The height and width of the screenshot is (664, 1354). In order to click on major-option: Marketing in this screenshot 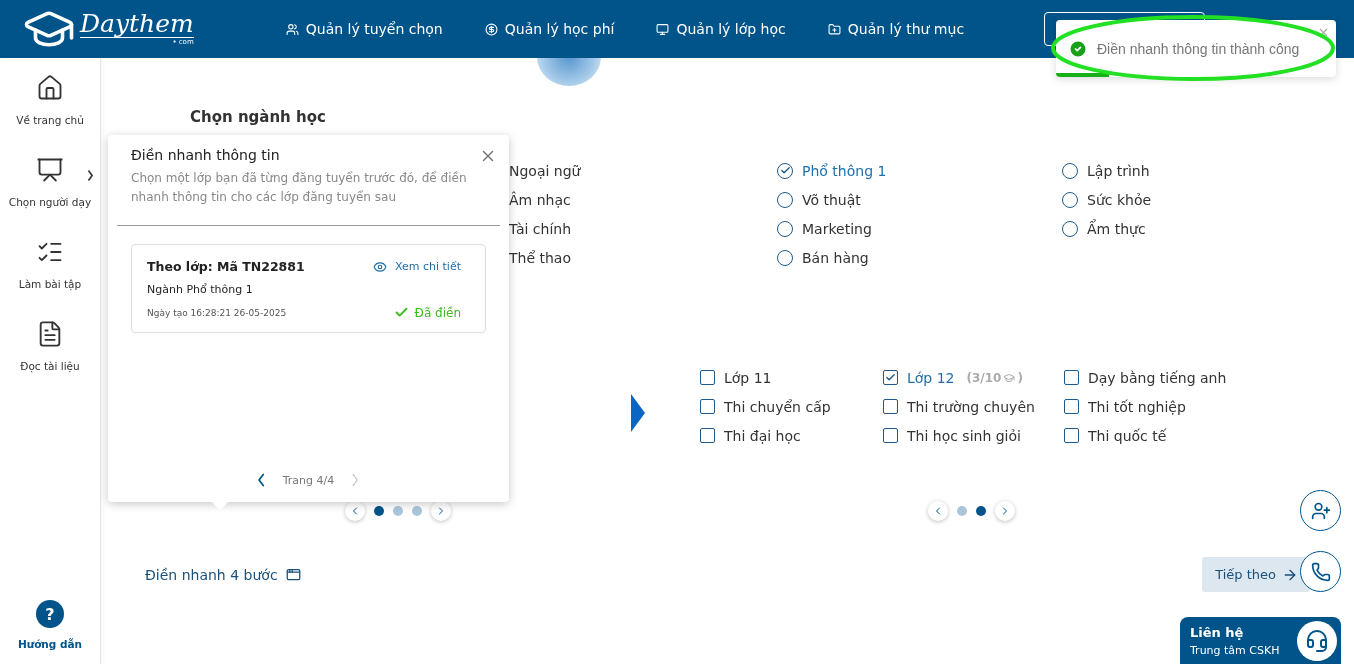, I will do `click(919, 228)`.